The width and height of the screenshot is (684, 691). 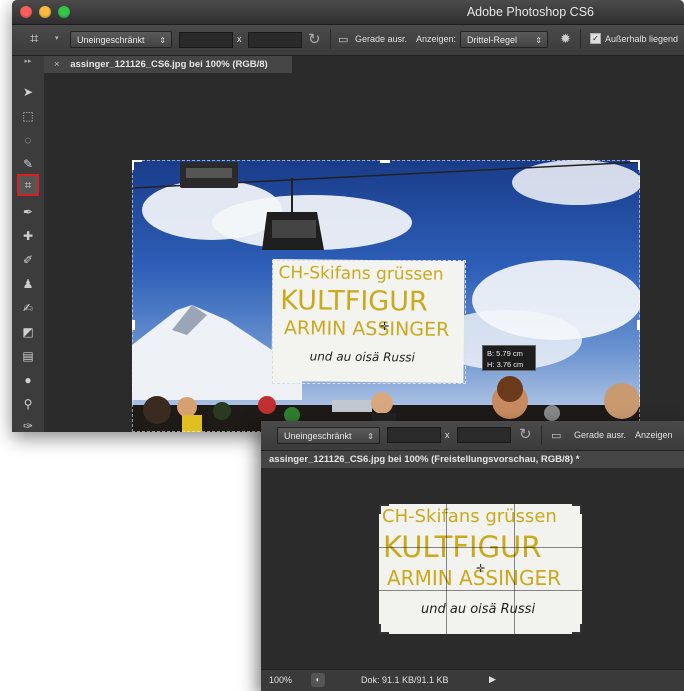 I want to click on overlay-view-select: Drittel-Regel ⇕, so click(x=504, y=39).